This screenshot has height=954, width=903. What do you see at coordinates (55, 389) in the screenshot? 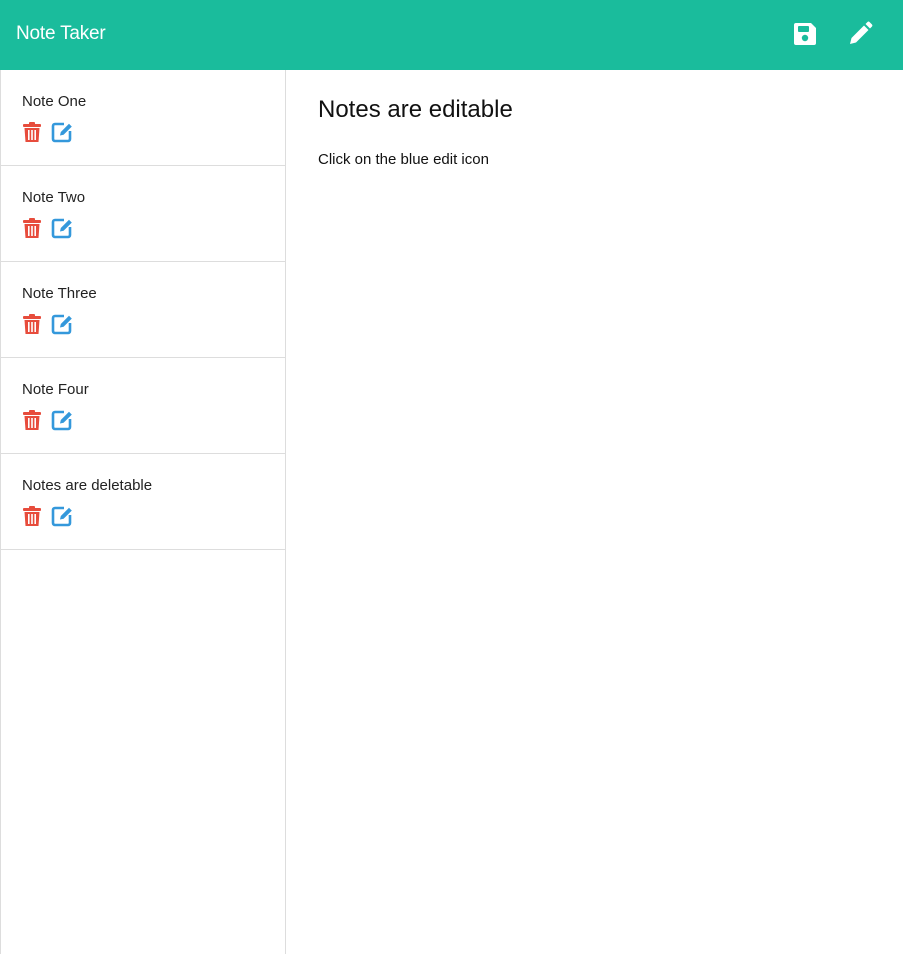
I see `note-title: Note Four` at bounding box center [55, 389].